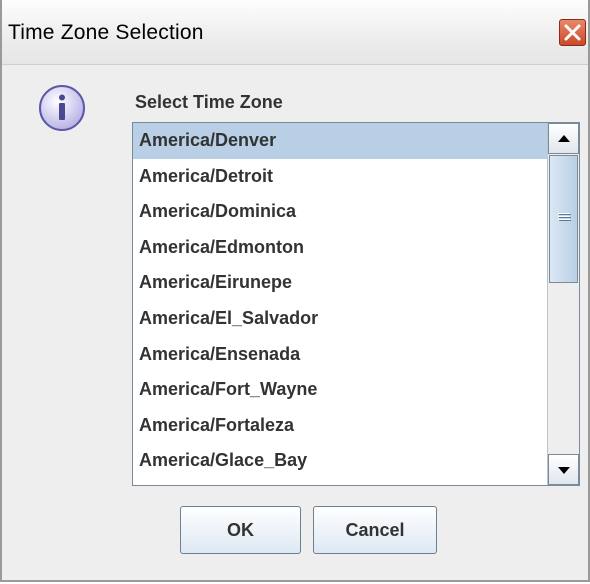 Image resolution: width=590 pixels, height=584 pixels. I want to click on list-item: America/Dominica, so click(340, 212).